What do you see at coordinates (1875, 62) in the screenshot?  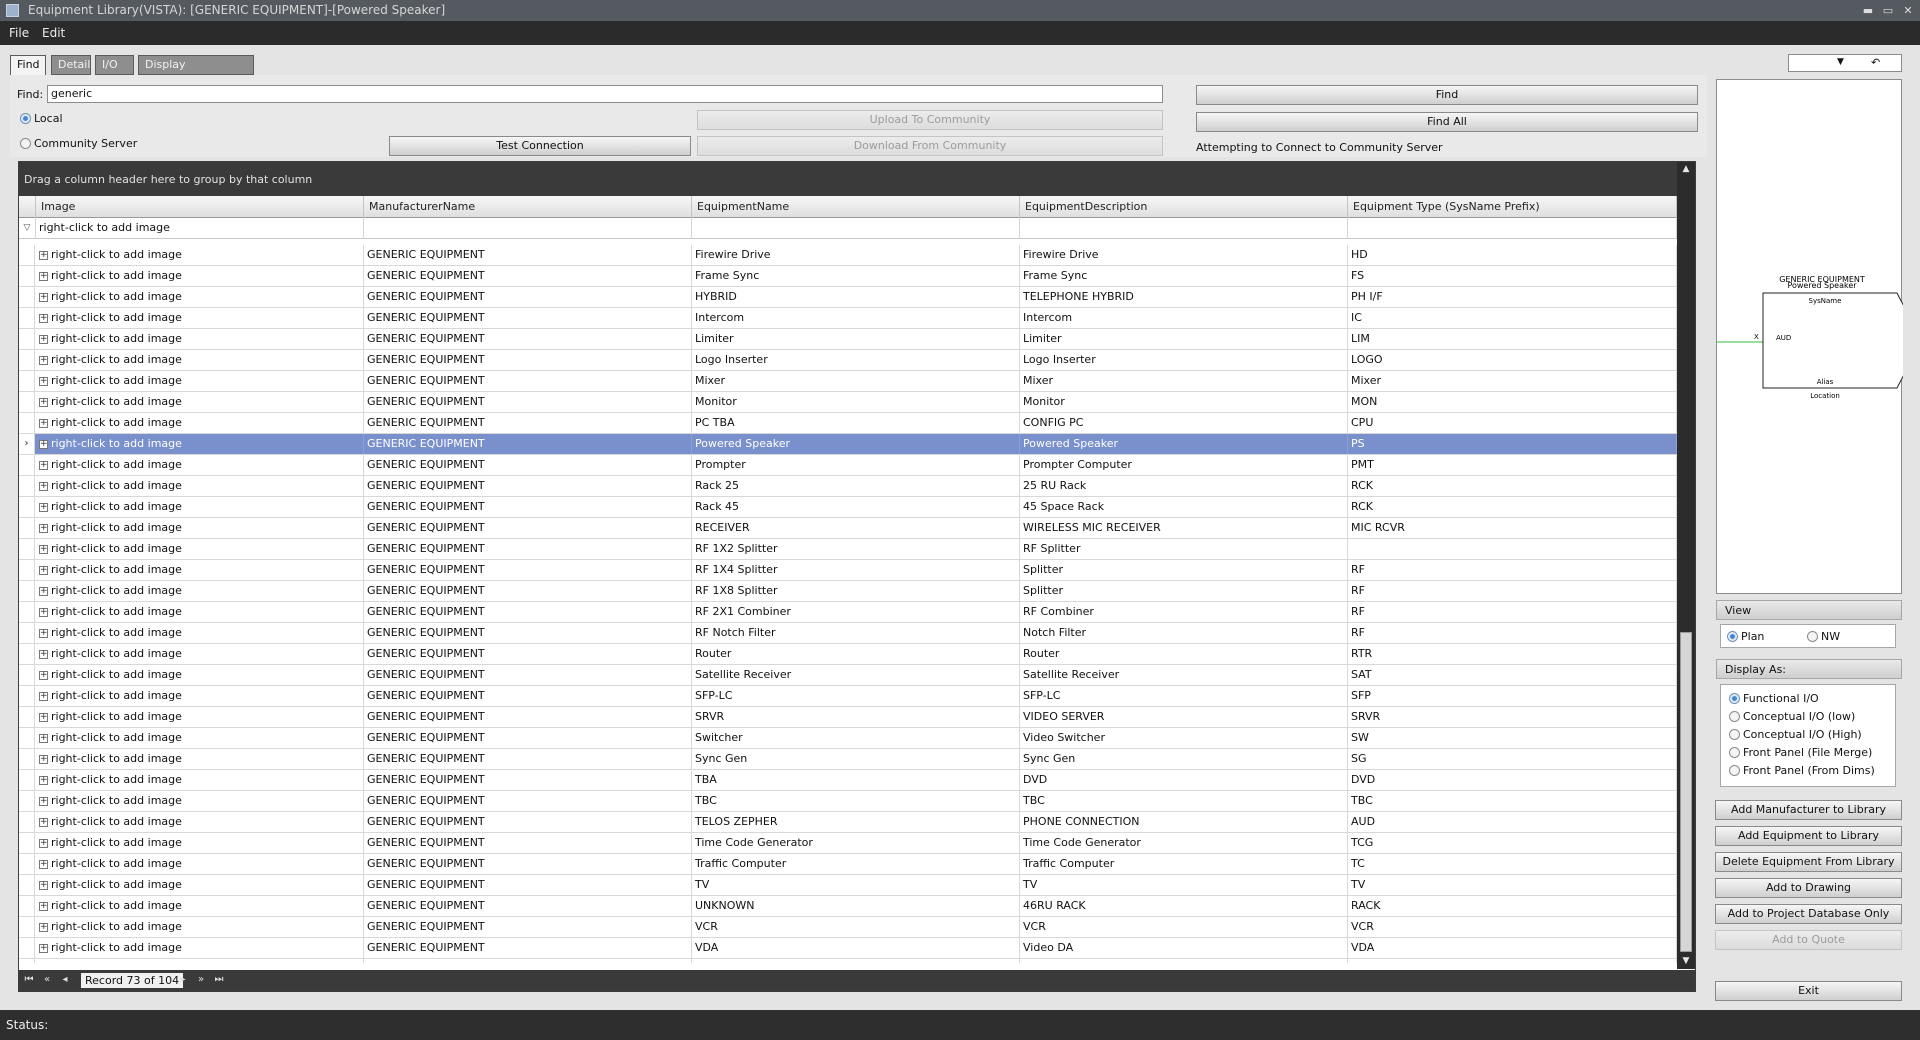 I see `refresh-icon: ↶` at bounding box center [1875, 62].